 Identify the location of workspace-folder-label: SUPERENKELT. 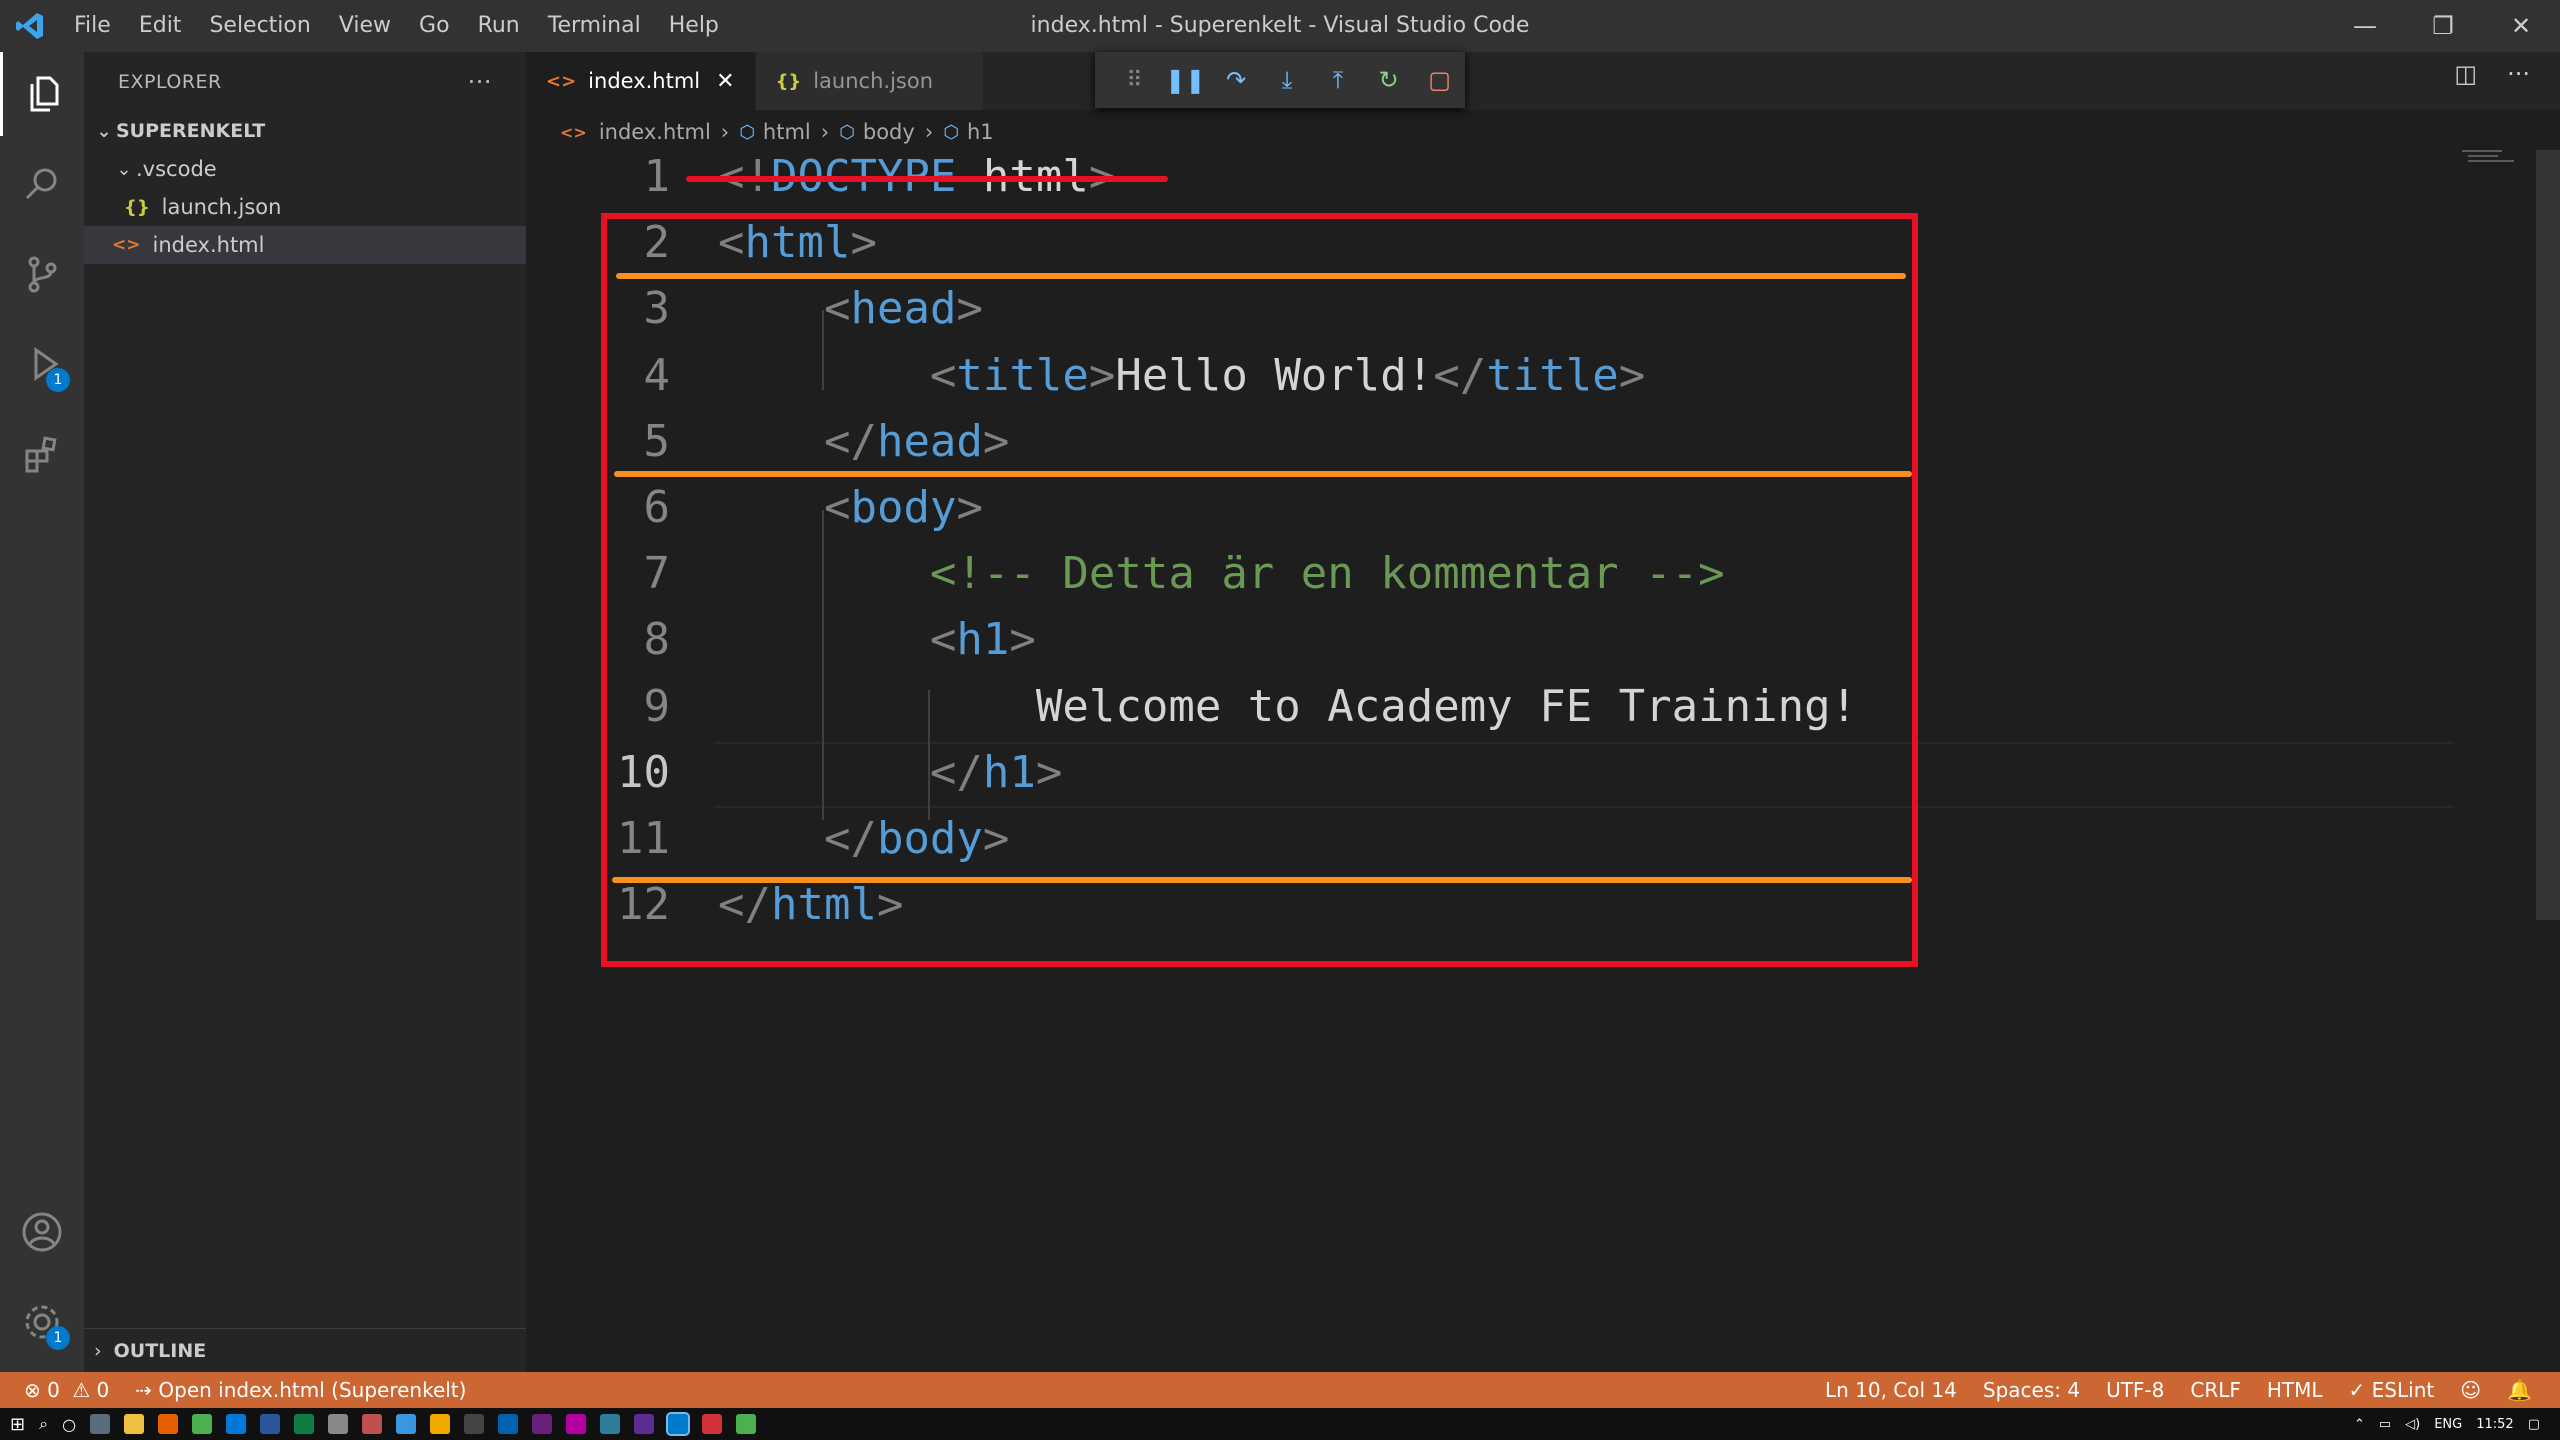
(191, 131).